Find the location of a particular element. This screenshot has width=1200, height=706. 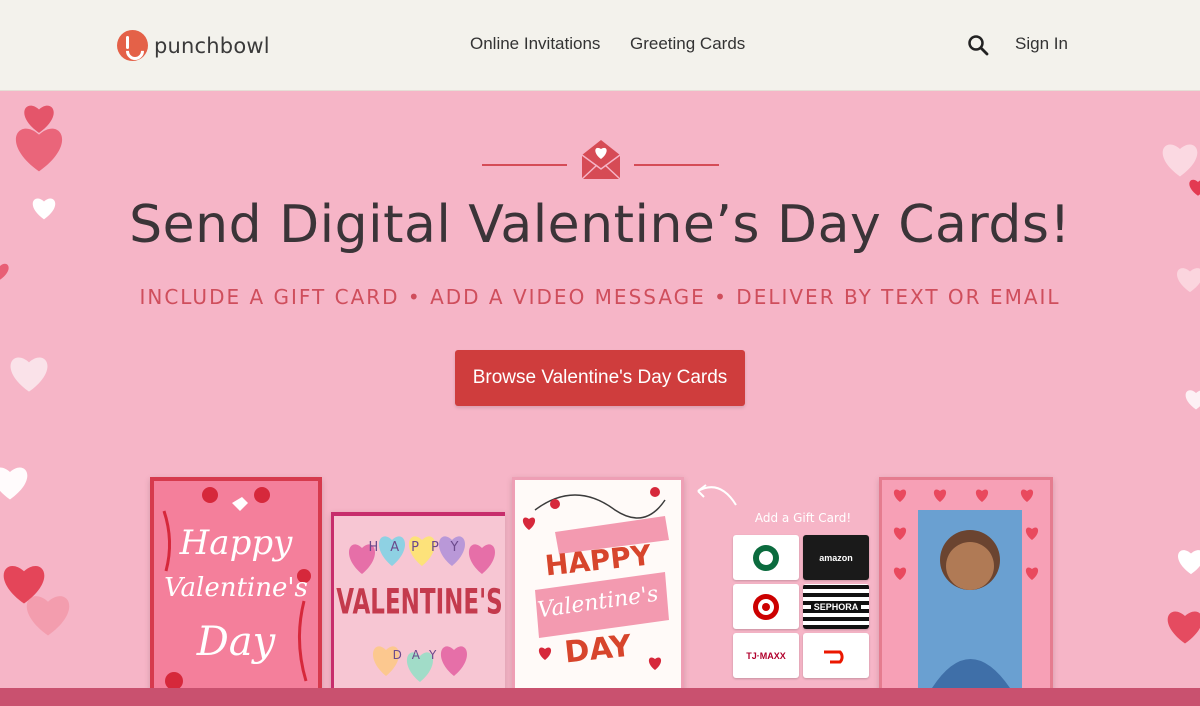

hero-title: Send Digital Valentine’s Day Cards! is located at coordinates (600, 225).